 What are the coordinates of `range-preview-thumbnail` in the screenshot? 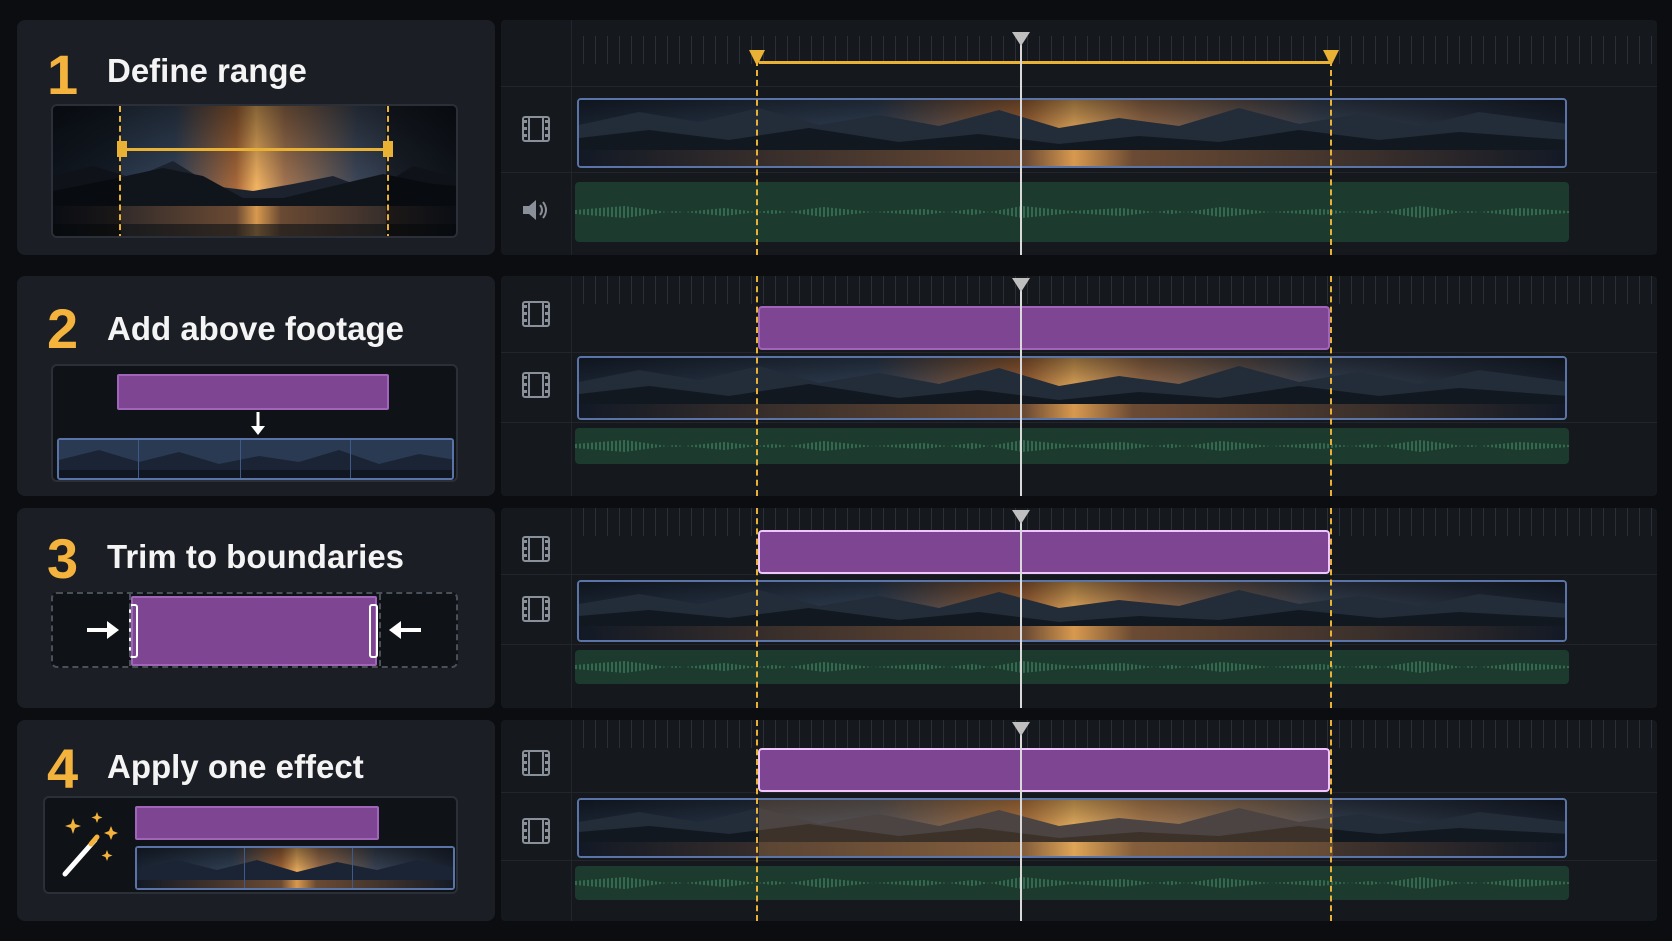 It's located at (254, 171).